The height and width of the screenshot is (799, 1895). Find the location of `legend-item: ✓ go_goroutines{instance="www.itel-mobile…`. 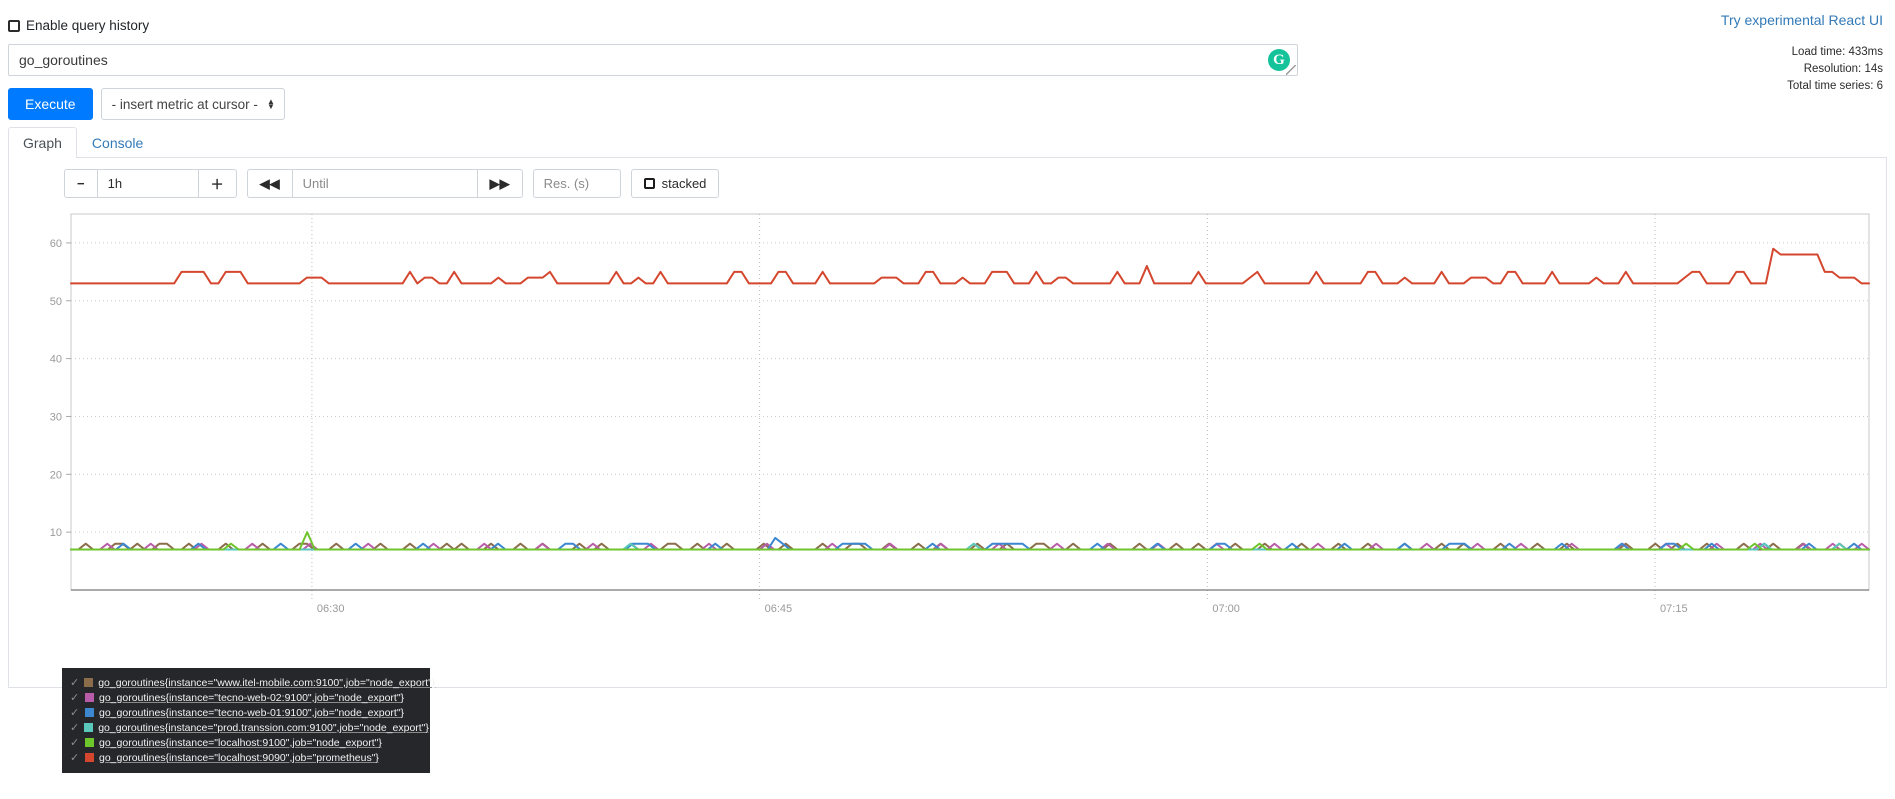

legend-item: ✓ go_goroutines{instance="www.itel-mobile… is located at coordinates (252, 682).